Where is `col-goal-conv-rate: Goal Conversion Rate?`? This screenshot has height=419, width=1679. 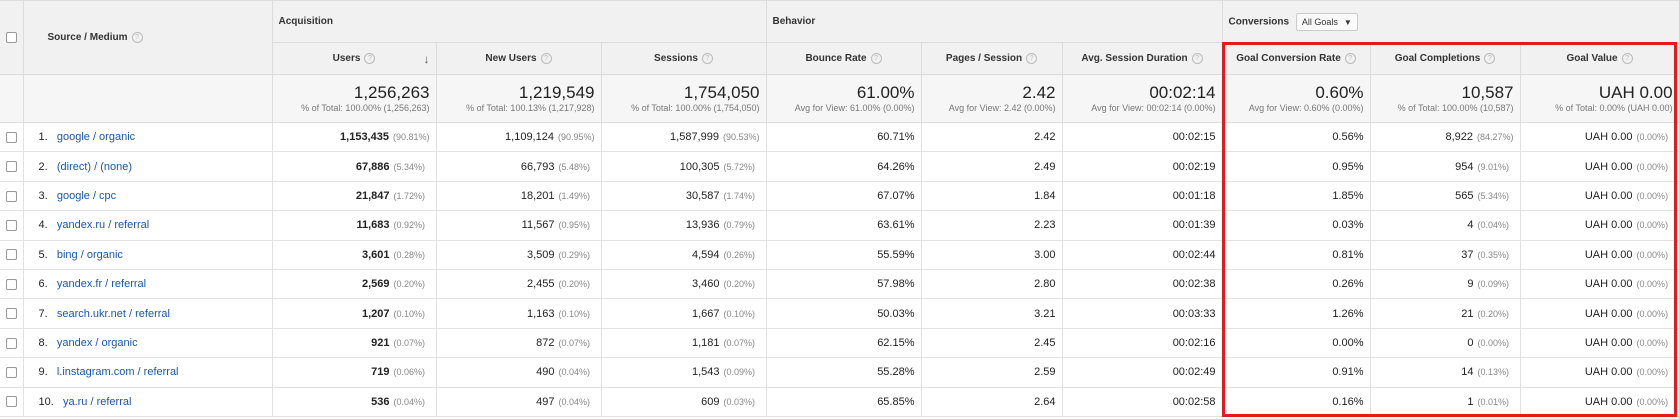 col-goal-conv-rate: Goal Conversion Rate? is located at coordinates (1296, 58).